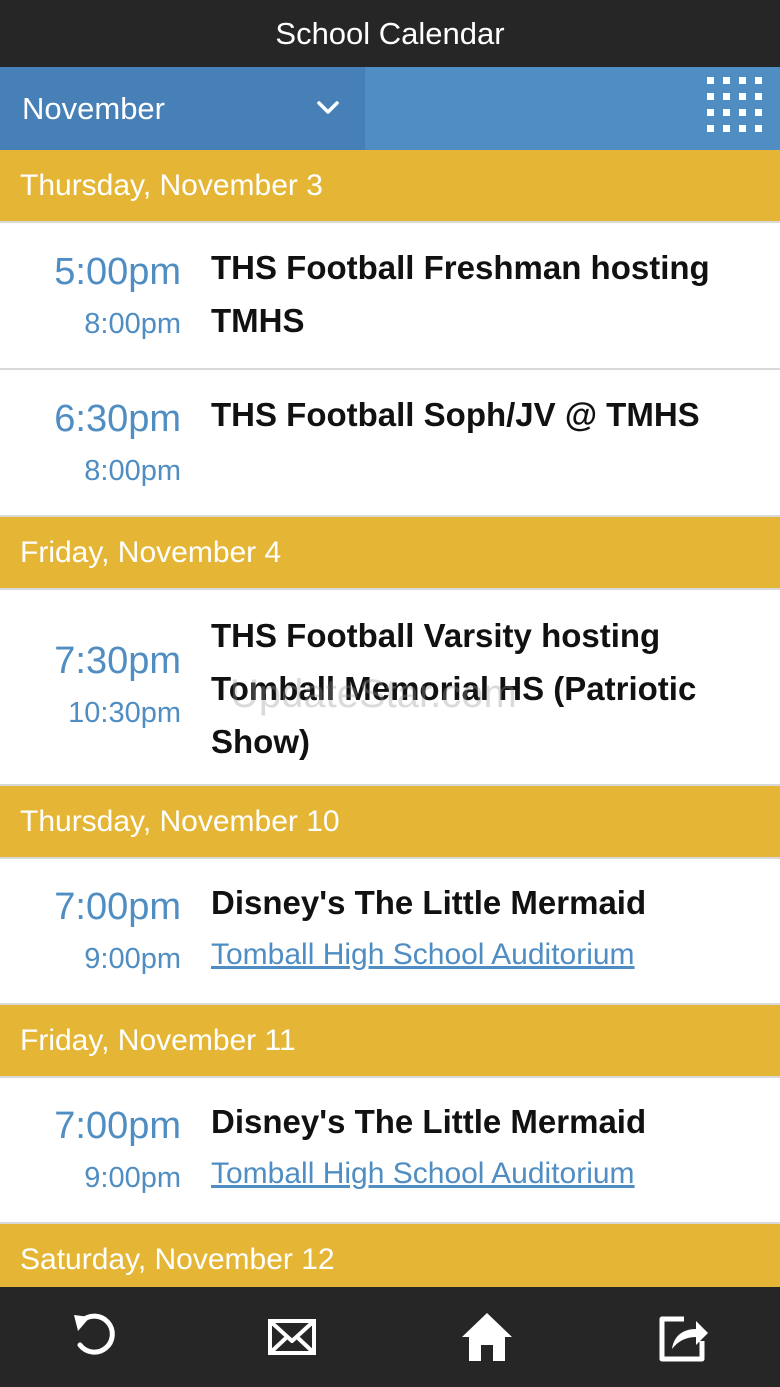 The image size is (780, 1387). Describe the element at coordinates (487, 1337) in the screenshot. I see `home-icon` at that location.